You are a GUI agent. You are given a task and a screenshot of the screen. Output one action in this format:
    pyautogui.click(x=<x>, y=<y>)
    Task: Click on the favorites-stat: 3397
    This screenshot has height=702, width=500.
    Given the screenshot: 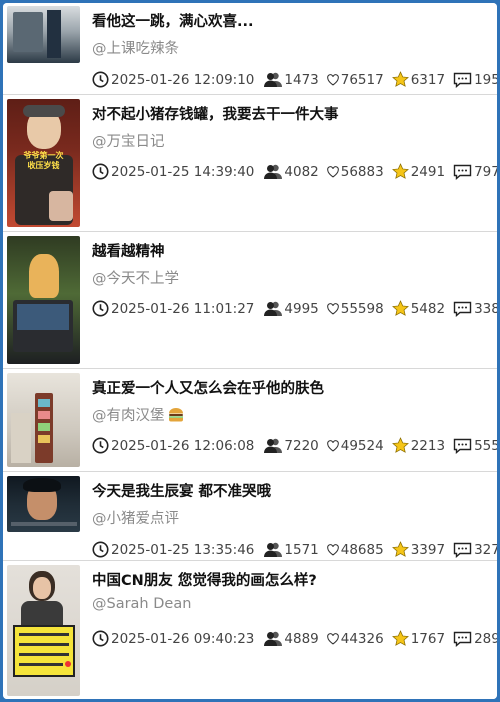 What is the action you would take?
    pyautogui.click(x=418, y=549)
    